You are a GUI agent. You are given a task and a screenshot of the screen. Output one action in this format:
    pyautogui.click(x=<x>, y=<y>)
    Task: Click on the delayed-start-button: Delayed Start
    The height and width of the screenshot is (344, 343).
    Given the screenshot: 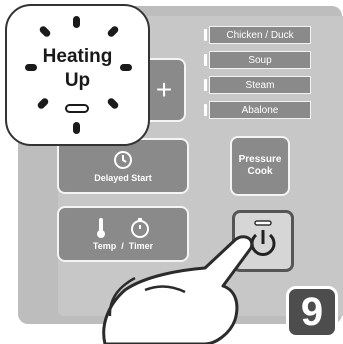 What is the action you would take?
    pyautogui.click(x=123, y=166)
    